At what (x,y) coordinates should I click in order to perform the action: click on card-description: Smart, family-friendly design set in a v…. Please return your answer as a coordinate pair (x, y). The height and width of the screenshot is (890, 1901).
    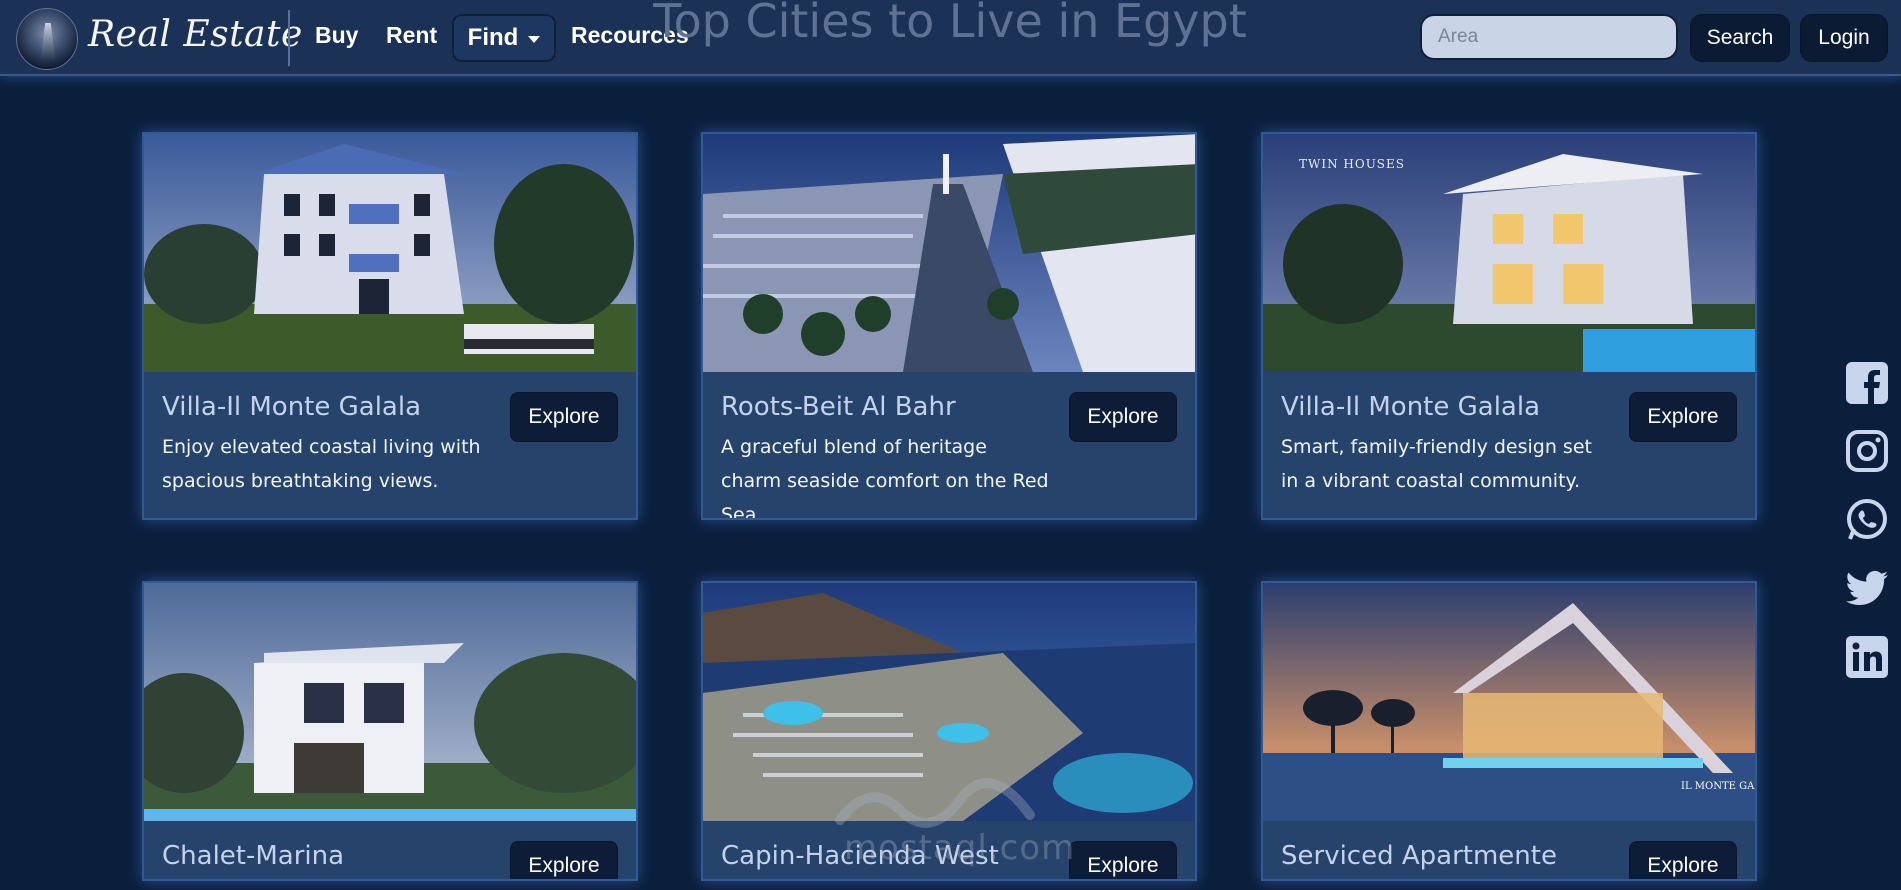
    Looking at the image, I should click on (1436, 464).